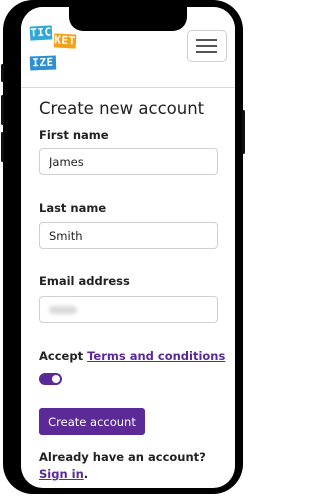 This screenshot has height=500, width=320. What do you see at coordinates (50, 379) in the screenshot?
I see `accept-terms-toggle` at bounding box center [50, 379].